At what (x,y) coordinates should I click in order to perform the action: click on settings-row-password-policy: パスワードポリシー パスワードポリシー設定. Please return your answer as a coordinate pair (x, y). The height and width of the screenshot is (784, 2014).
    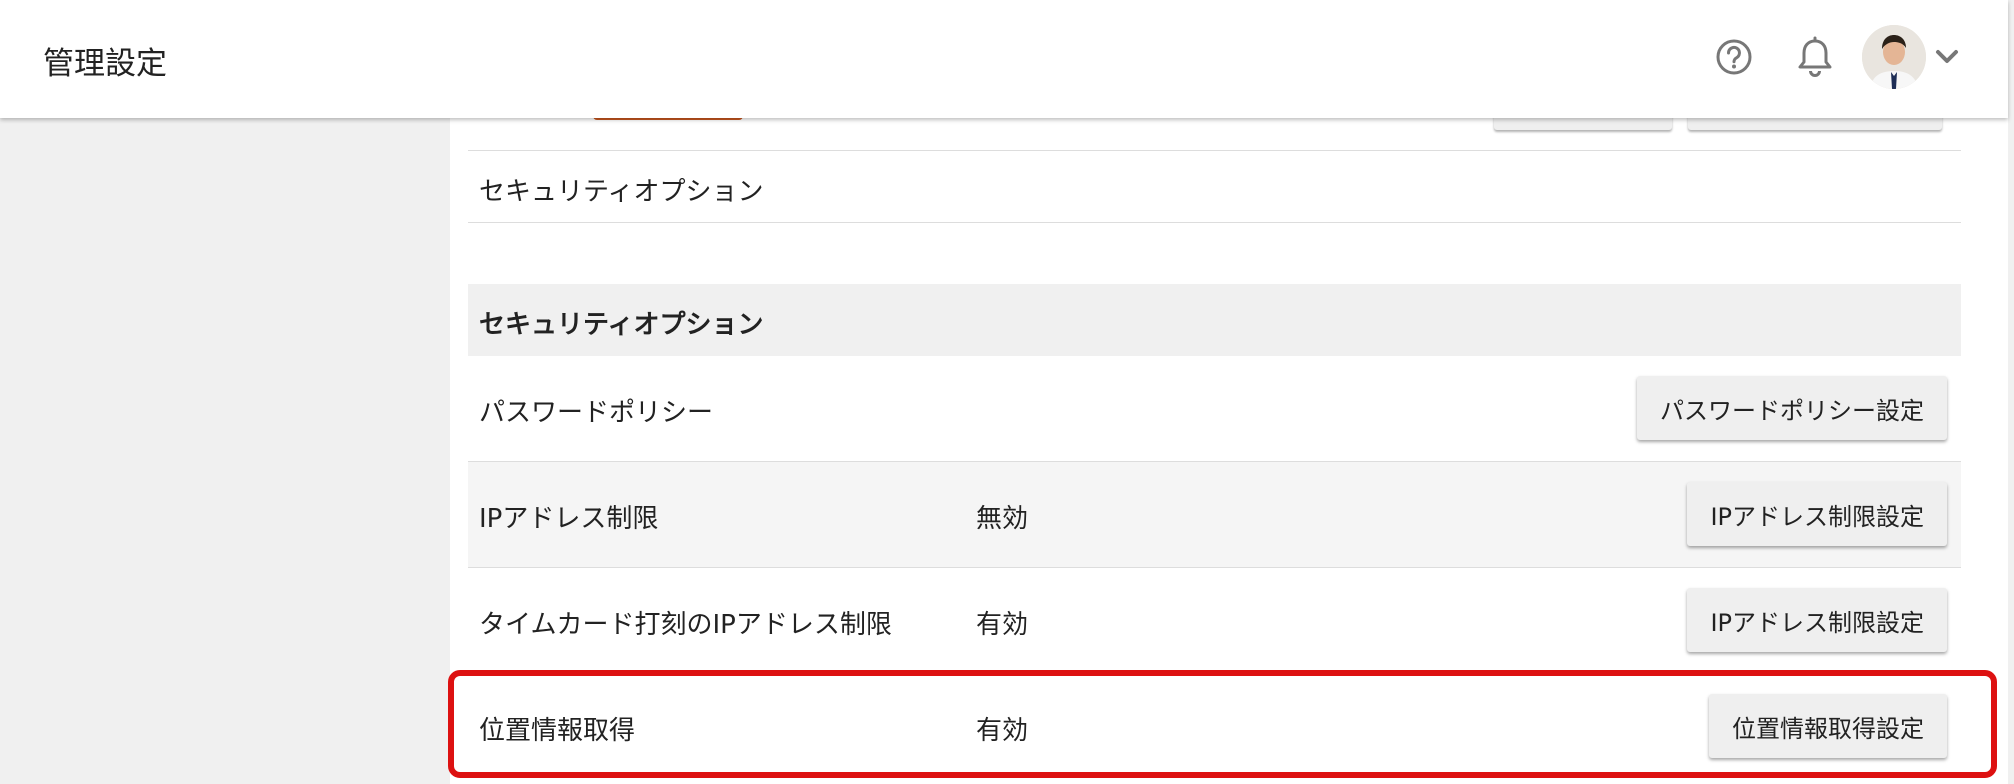
    Looking at the image, I should click on (1214, 409).